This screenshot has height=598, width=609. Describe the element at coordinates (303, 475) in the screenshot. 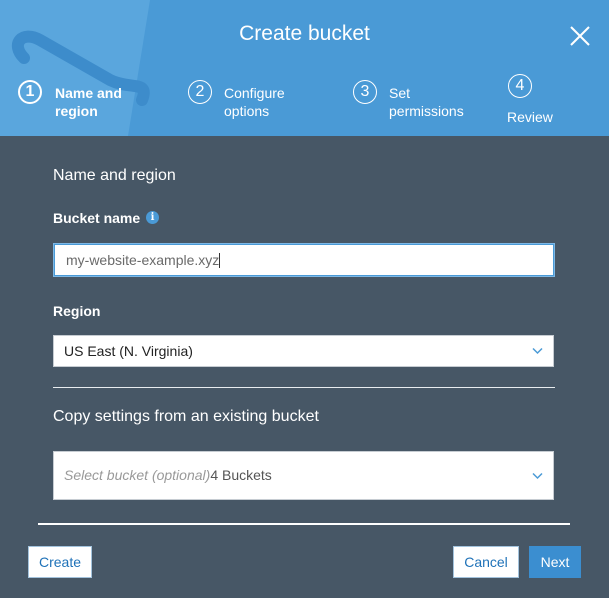

I see `copy-bucket-select: Select bucket (optional)4 Buckets` at that location.